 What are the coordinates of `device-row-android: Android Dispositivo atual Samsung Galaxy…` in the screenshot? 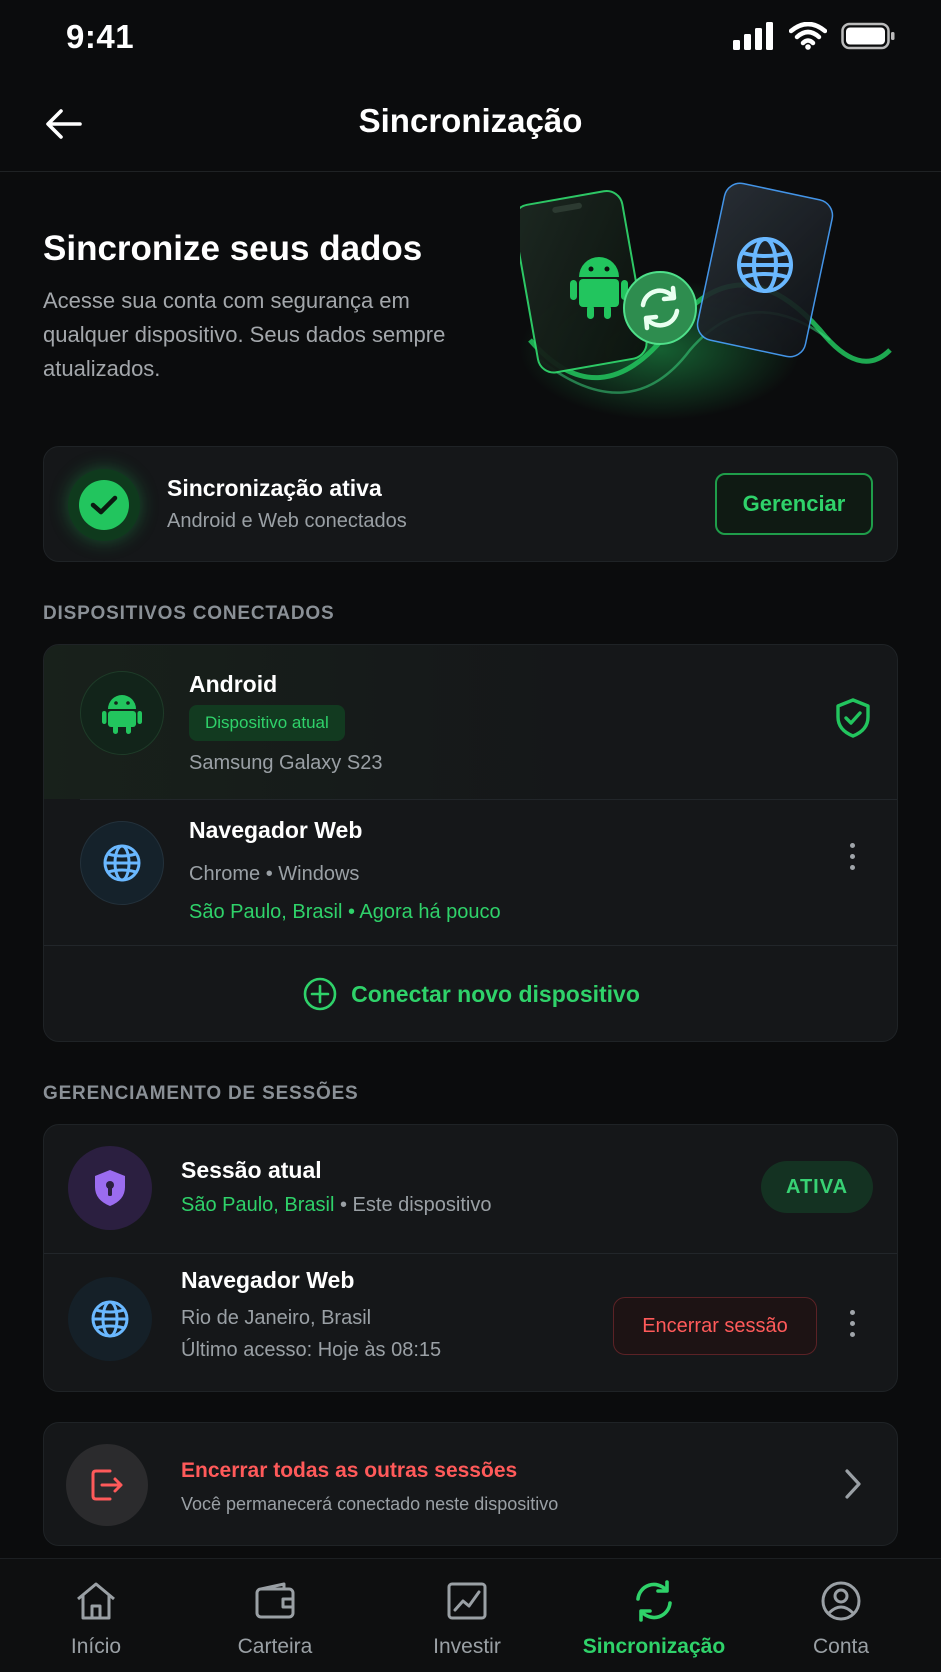 It's located at (470, 722).